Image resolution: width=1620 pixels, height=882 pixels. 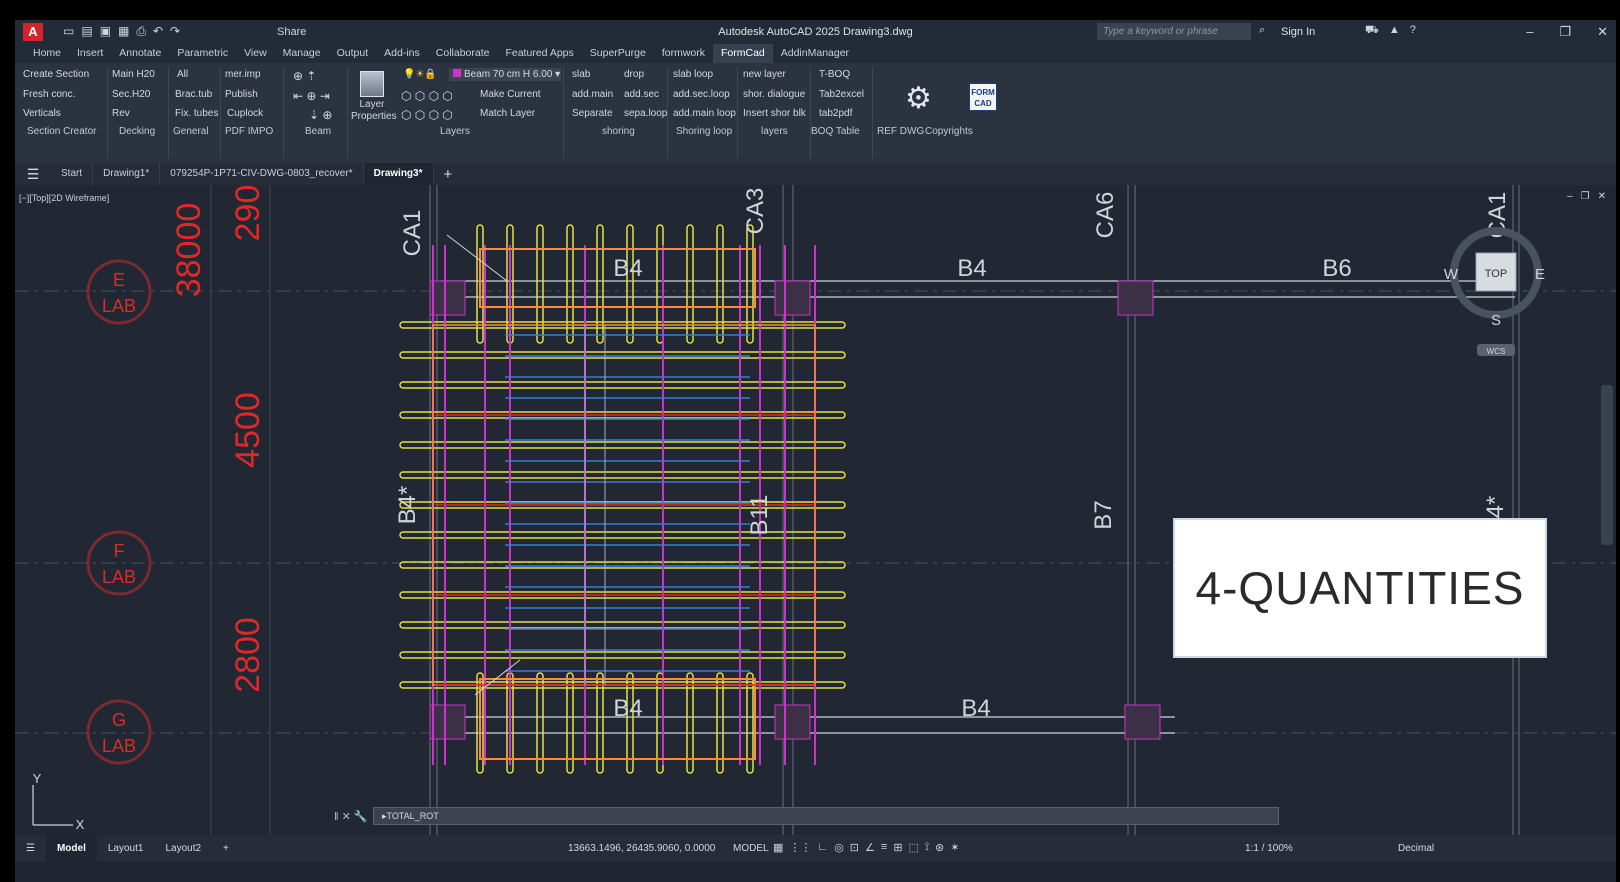 What do you see at coordinates (693, 74) in the screenshot?
I see `slab-loop-button: slab loop` at bounding box center [693, 74].